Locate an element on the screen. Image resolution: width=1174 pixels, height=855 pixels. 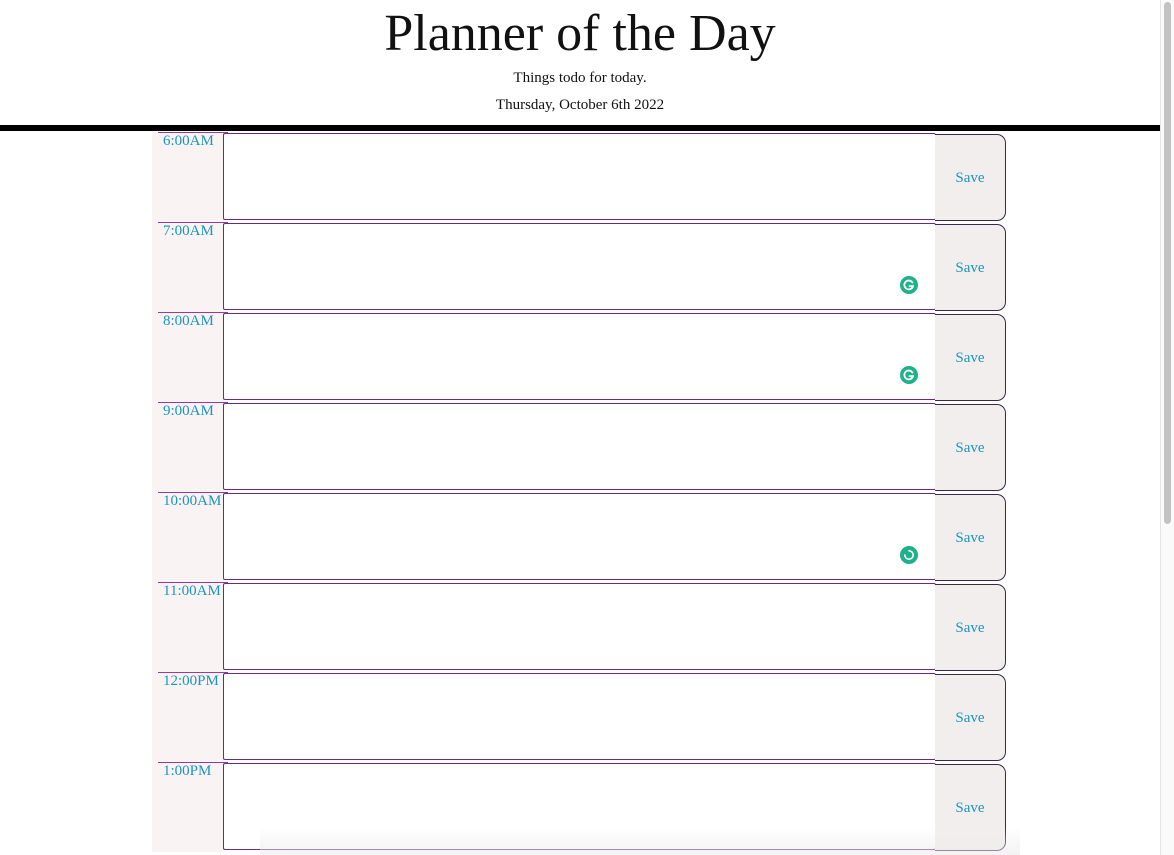
hour-label: 12:00PM is located at coordinates (191, 681).